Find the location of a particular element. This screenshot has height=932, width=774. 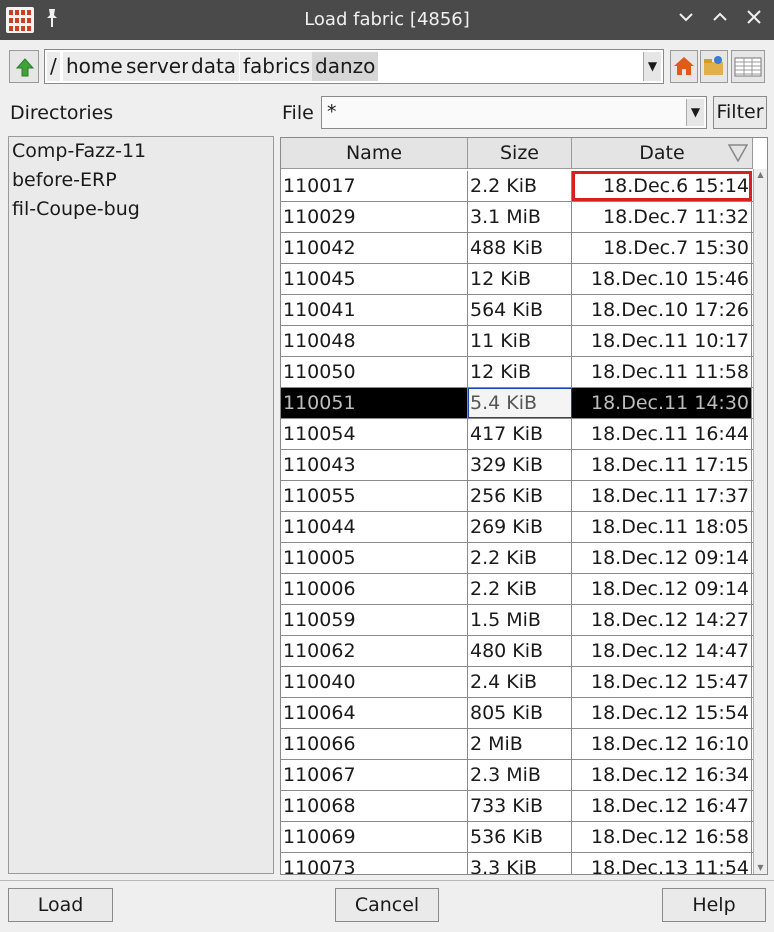

file-date-cell: 18.Dec.10 17:26 is located at coordinates (662, 310).